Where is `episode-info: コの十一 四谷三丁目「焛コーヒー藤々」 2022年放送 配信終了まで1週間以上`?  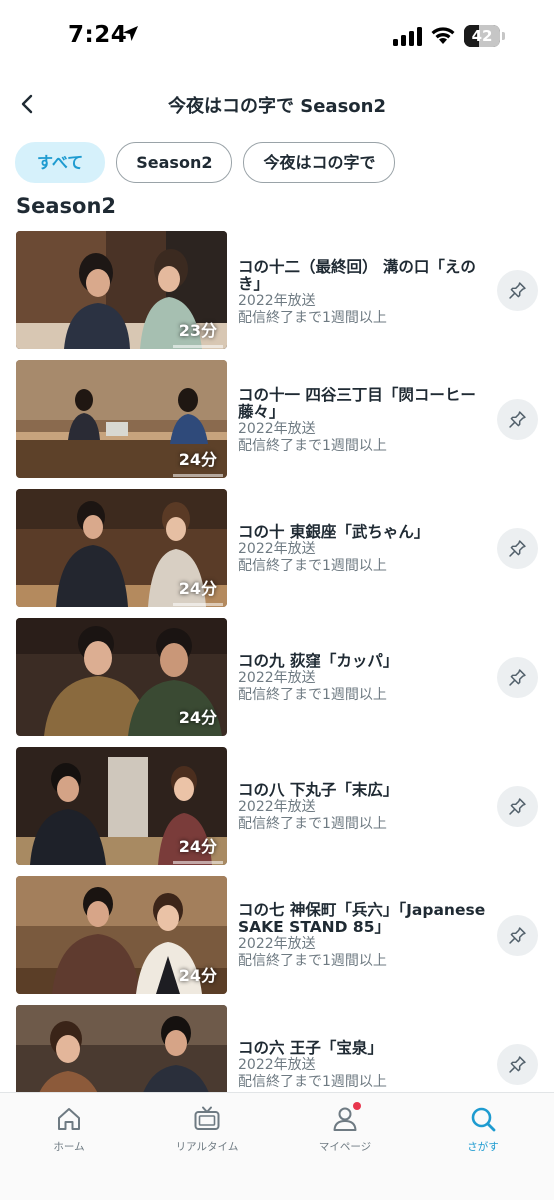 episode-info: コの十一 四谷三丁目「焛コーヒー藤々」 2022年放送 配信終了まで1週間以上 is located at coordinates (367, 421).